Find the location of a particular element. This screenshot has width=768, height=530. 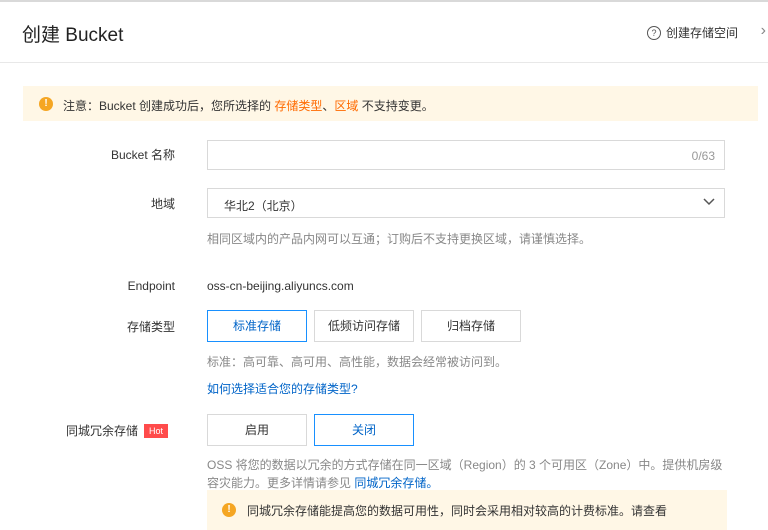

notice-highlight-region: 区域 is located at coordinates (346, 106).